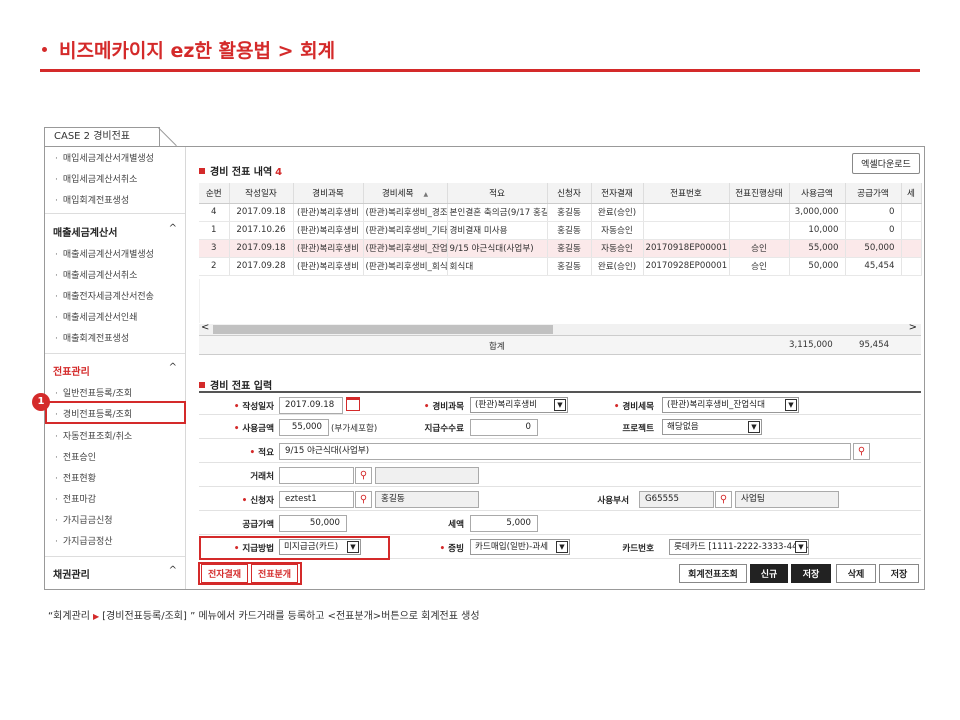 This screenshot has height=720, width=960. I want to click on split-voucher-button: 전표분개, so click(274, 573).